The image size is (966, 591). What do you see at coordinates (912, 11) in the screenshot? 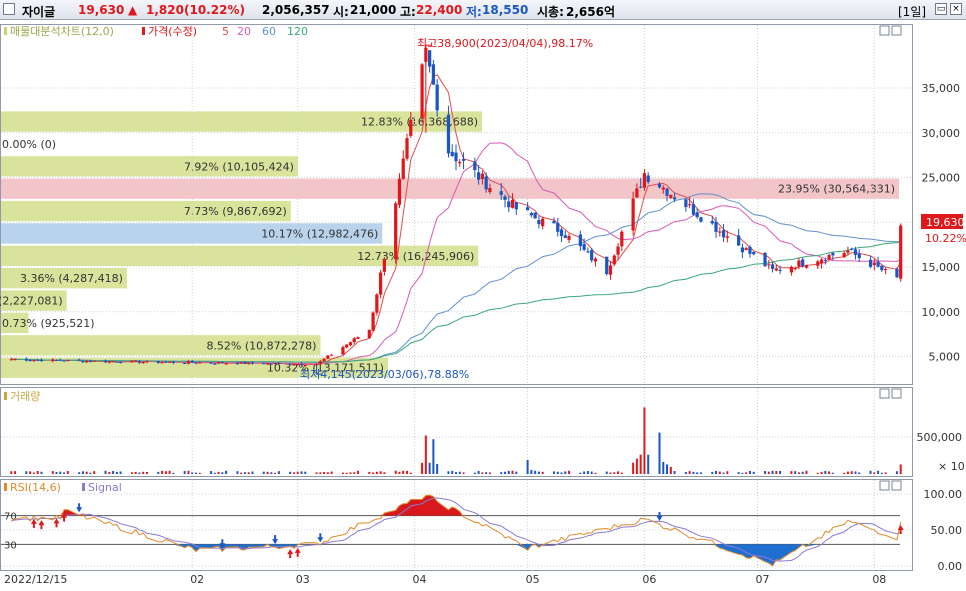
I see `period-selector: [1일]` at bounding box center [912, 11].